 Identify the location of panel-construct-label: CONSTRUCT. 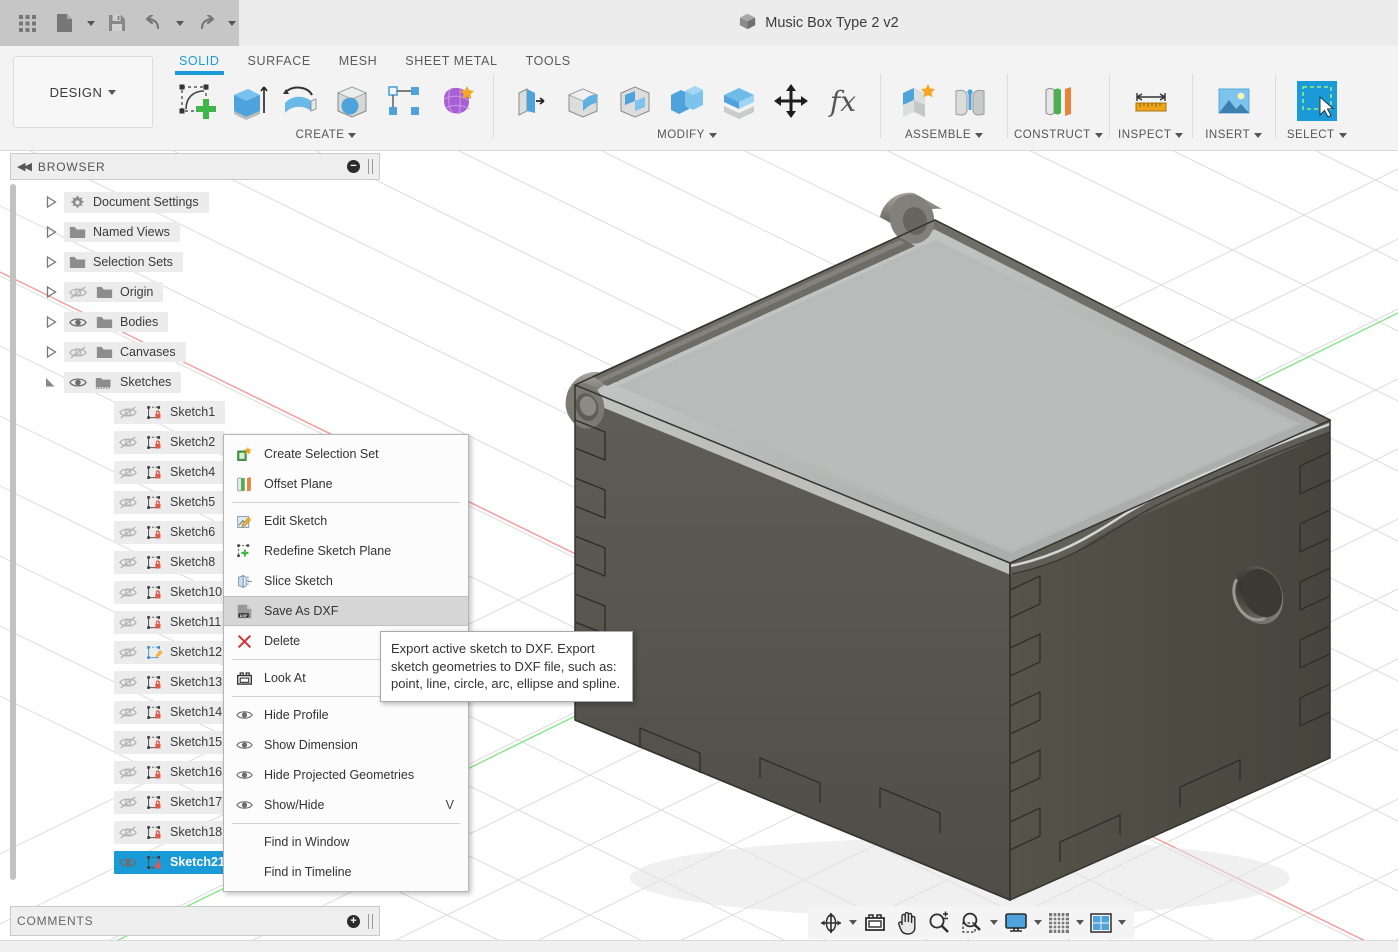
(1058, 135).